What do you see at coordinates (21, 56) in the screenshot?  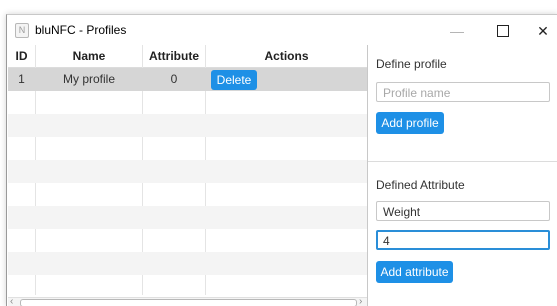 I see `column-header-id: ID` at bounding box center [21, 56].